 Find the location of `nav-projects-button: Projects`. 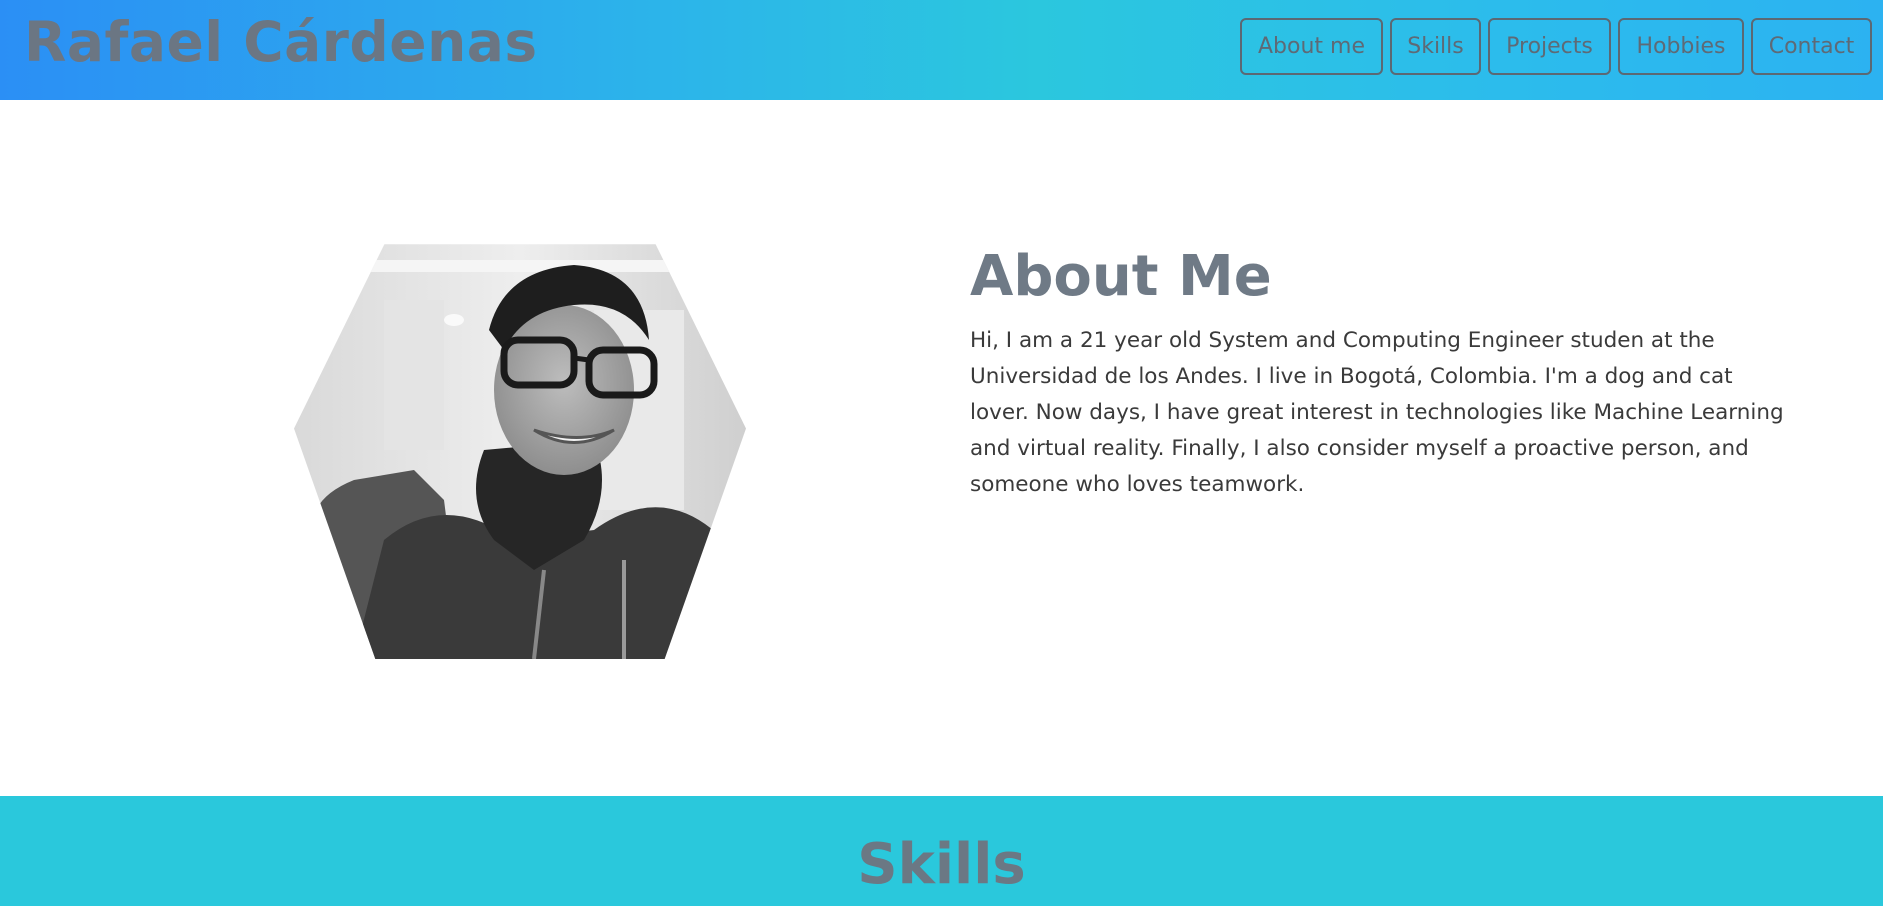

nav-projects-button: Projects is located at coordinates (1549, 46).